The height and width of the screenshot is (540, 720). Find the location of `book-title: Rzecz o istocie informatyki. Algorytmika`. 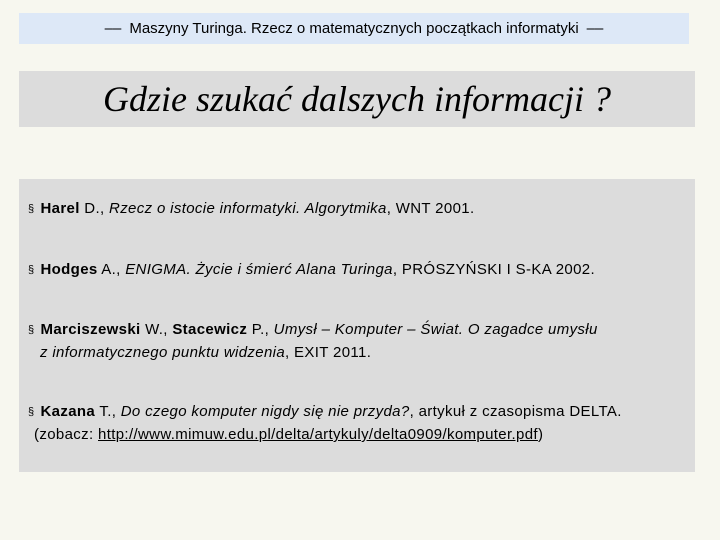

book-title: Rzecz o istocie informatyki. Algorytmika is located at coordinates (248, 208).